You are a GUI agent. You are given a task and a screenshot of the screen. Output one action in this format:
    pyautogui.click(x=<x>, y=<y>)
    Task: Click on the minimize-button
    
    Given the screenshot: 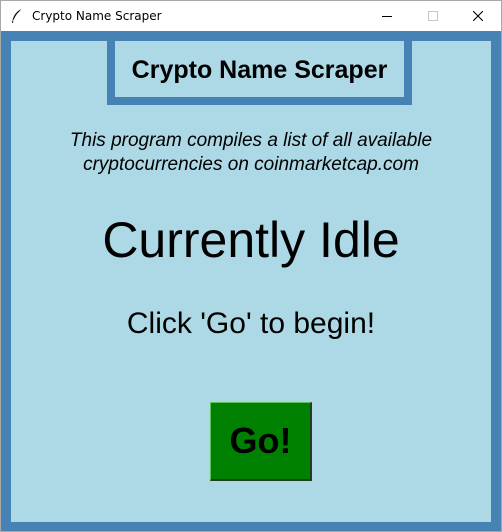 What is the action you would take?
    pyautogui.click(x=387, y=16)
    